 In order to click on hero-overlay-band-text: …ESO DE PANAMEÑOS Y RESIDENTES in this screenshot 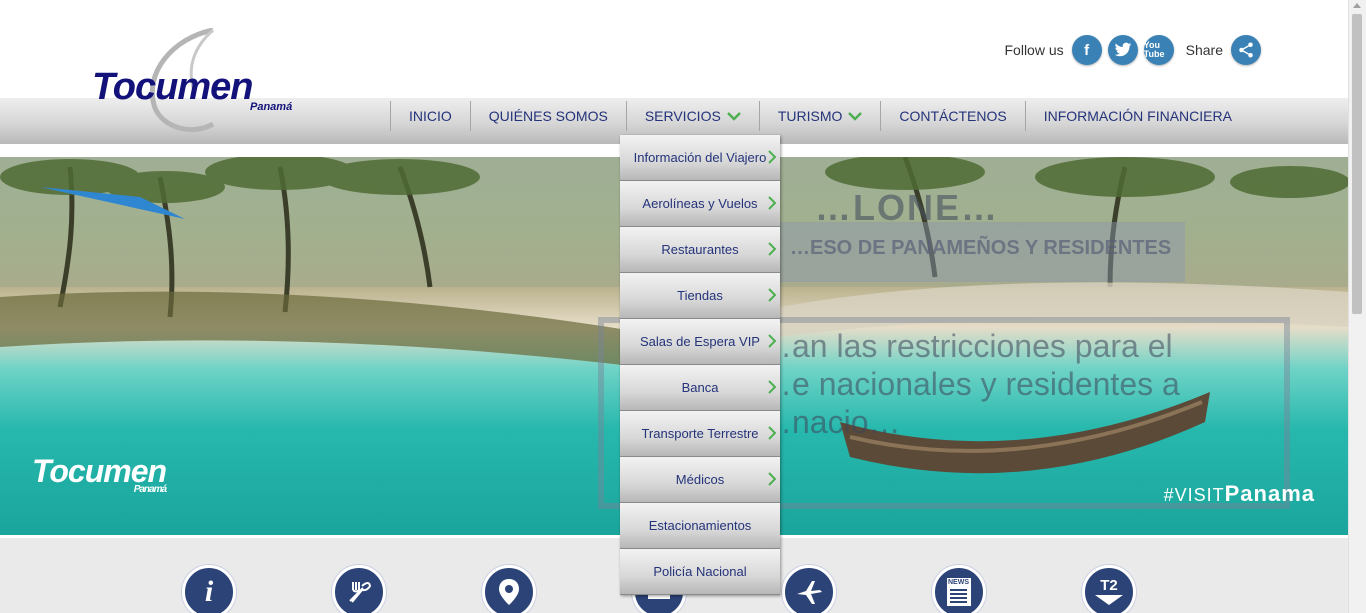, I will do `click(981, 248)`.